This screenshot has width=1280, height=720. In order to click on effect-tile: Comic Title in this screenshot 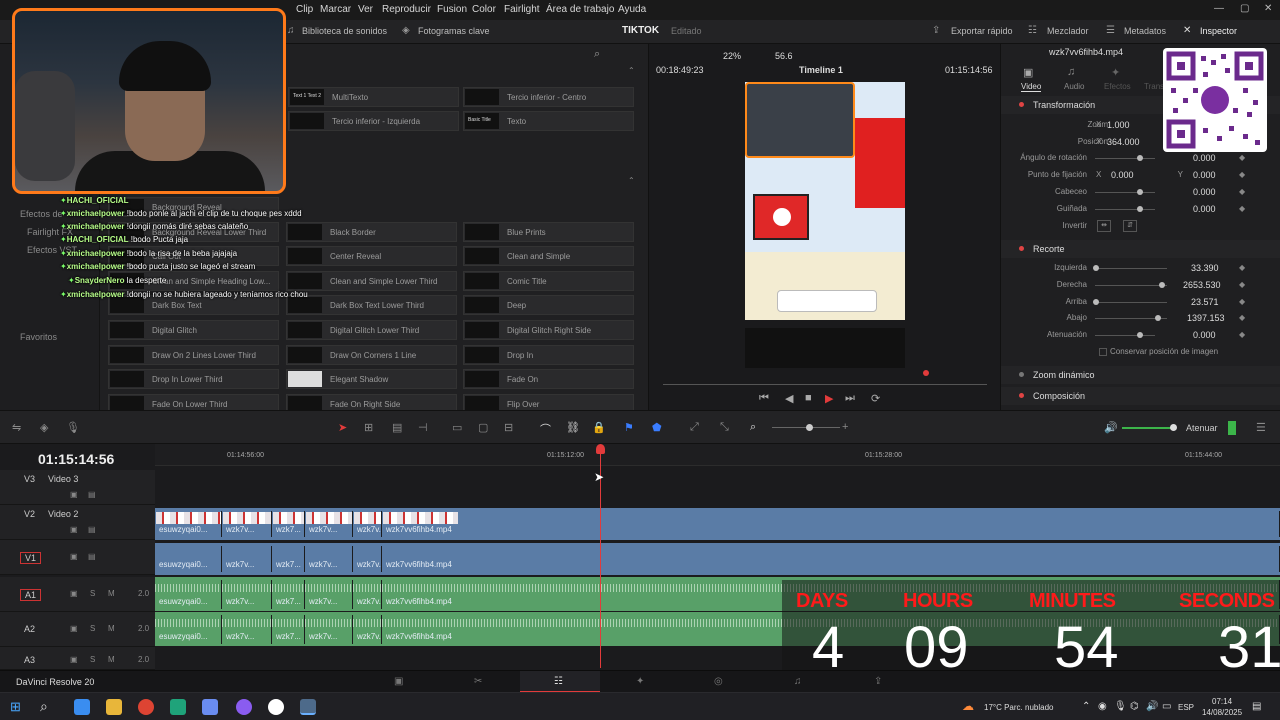, I will do `click(548, 281)`.